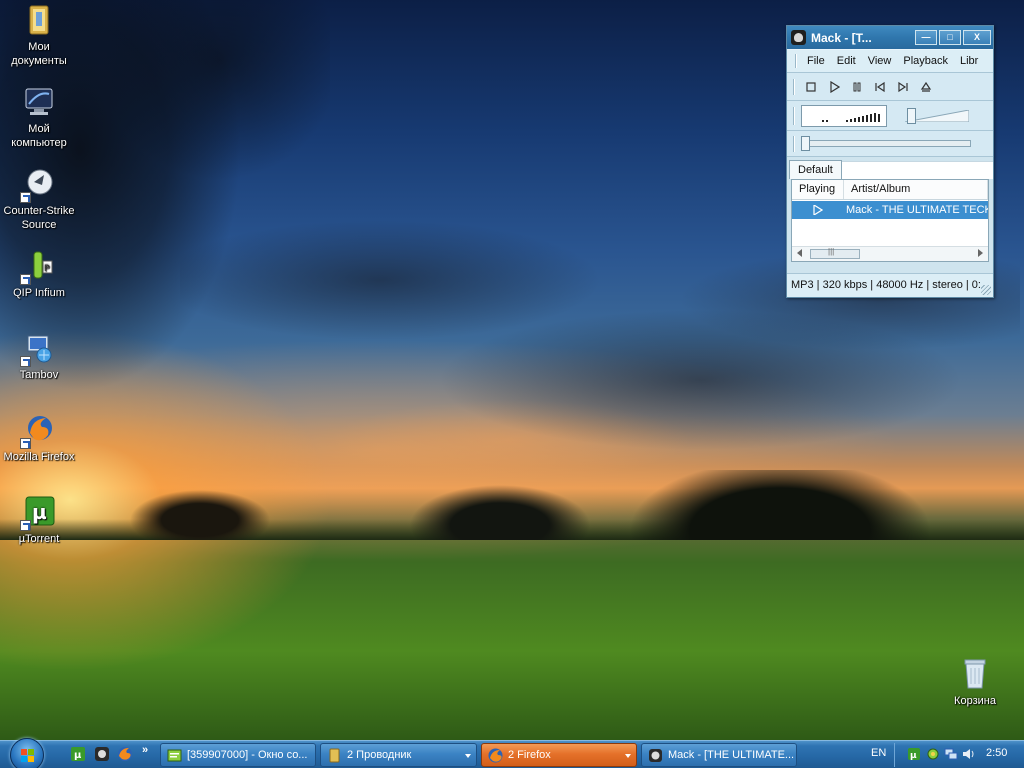 The image size is (1024, 768). I want to click on play-indicator-icon, so click(818, 210).